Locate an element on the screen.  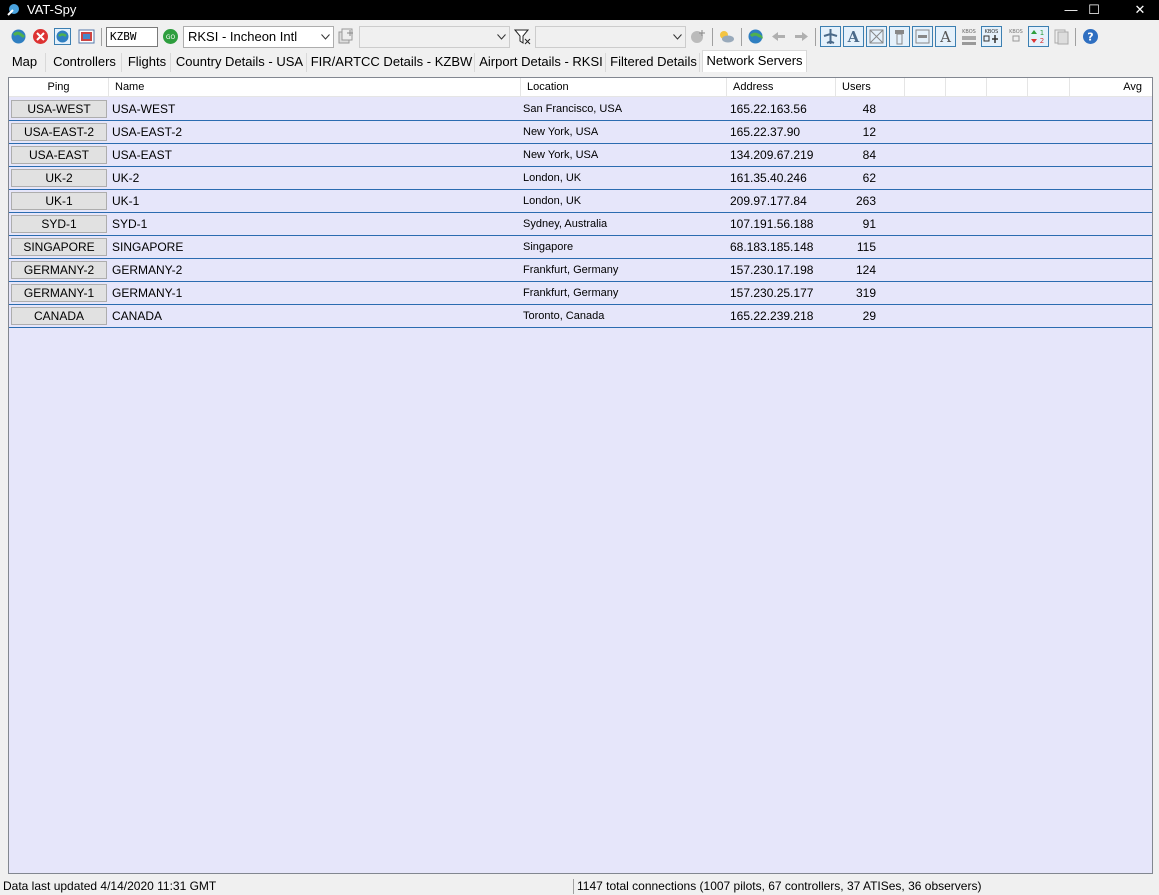
server-address: 157.230.17.198 is located at coordinates (772, 270).